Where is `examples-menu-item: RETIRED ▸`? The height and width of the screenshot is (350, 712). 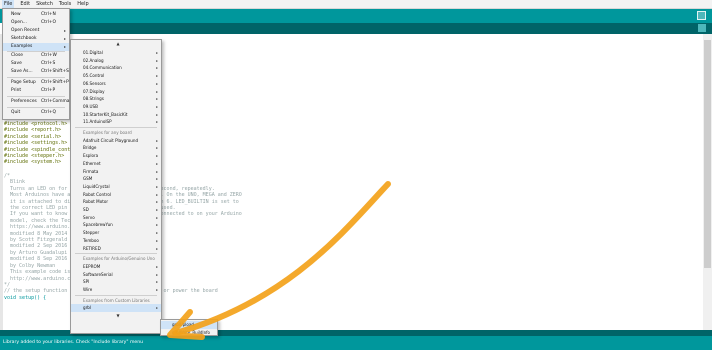
examples-menu-item: RETIRED ▸ is located at coordinates (116, 249).